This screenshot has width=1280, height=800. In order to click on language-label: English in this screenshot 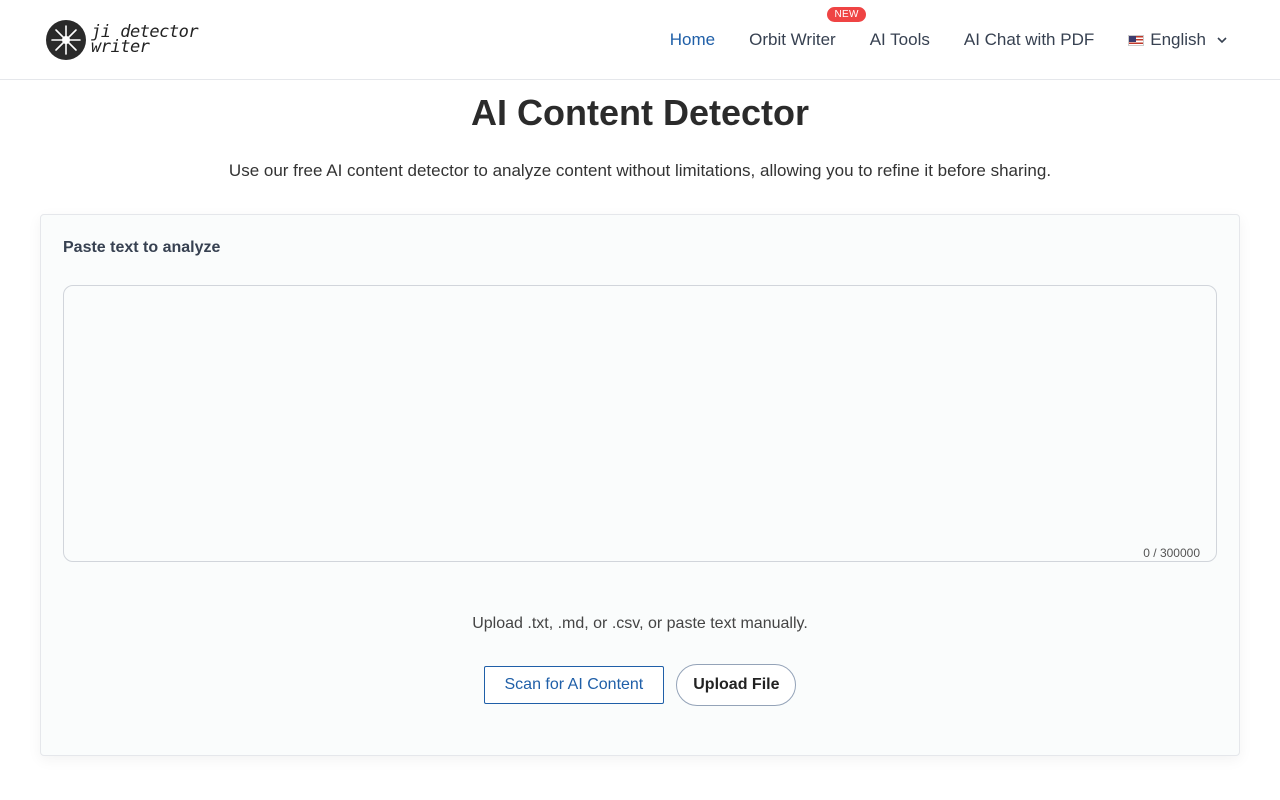, I will do `click(1178, 39)`.